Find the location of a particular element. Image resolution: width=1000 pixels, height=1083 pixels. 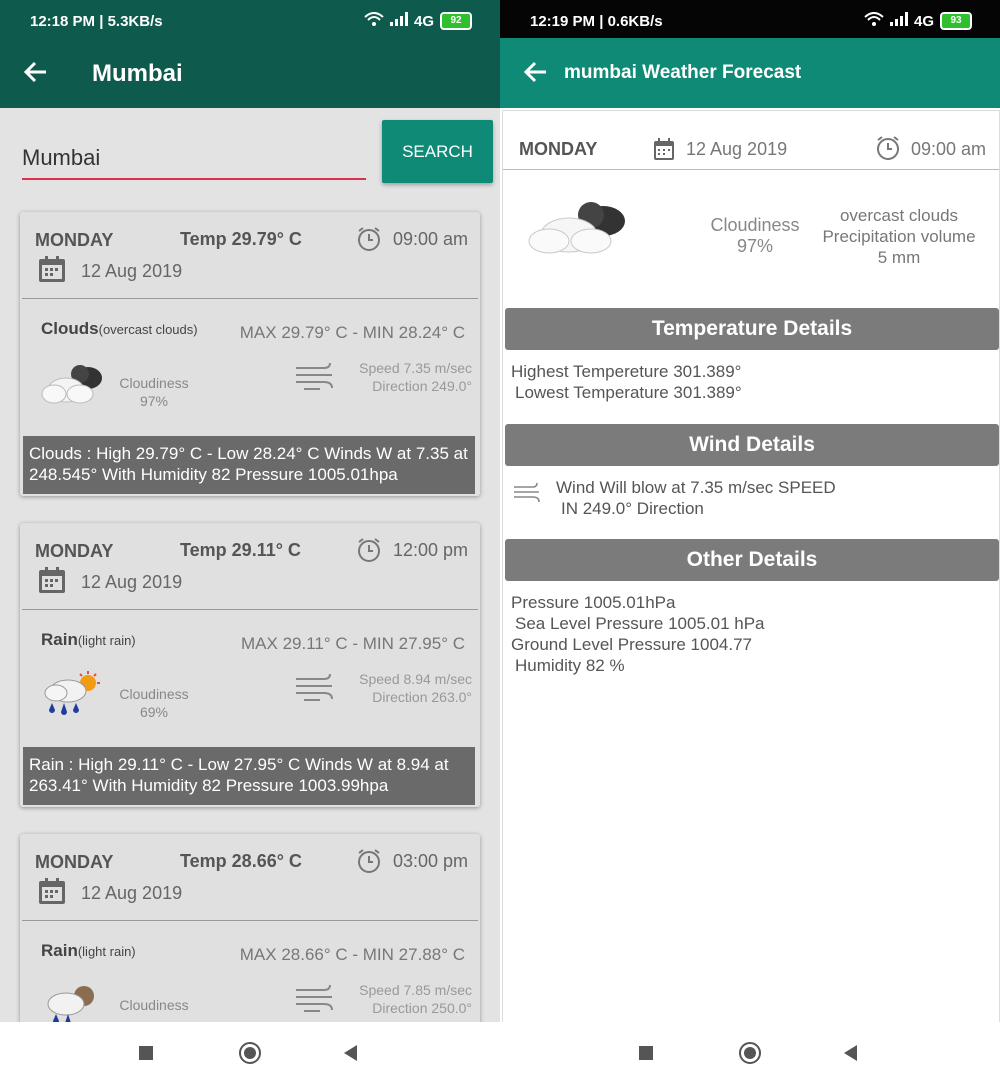

condition-detail: (overcast clouds) is located at coordinates (148, 329).